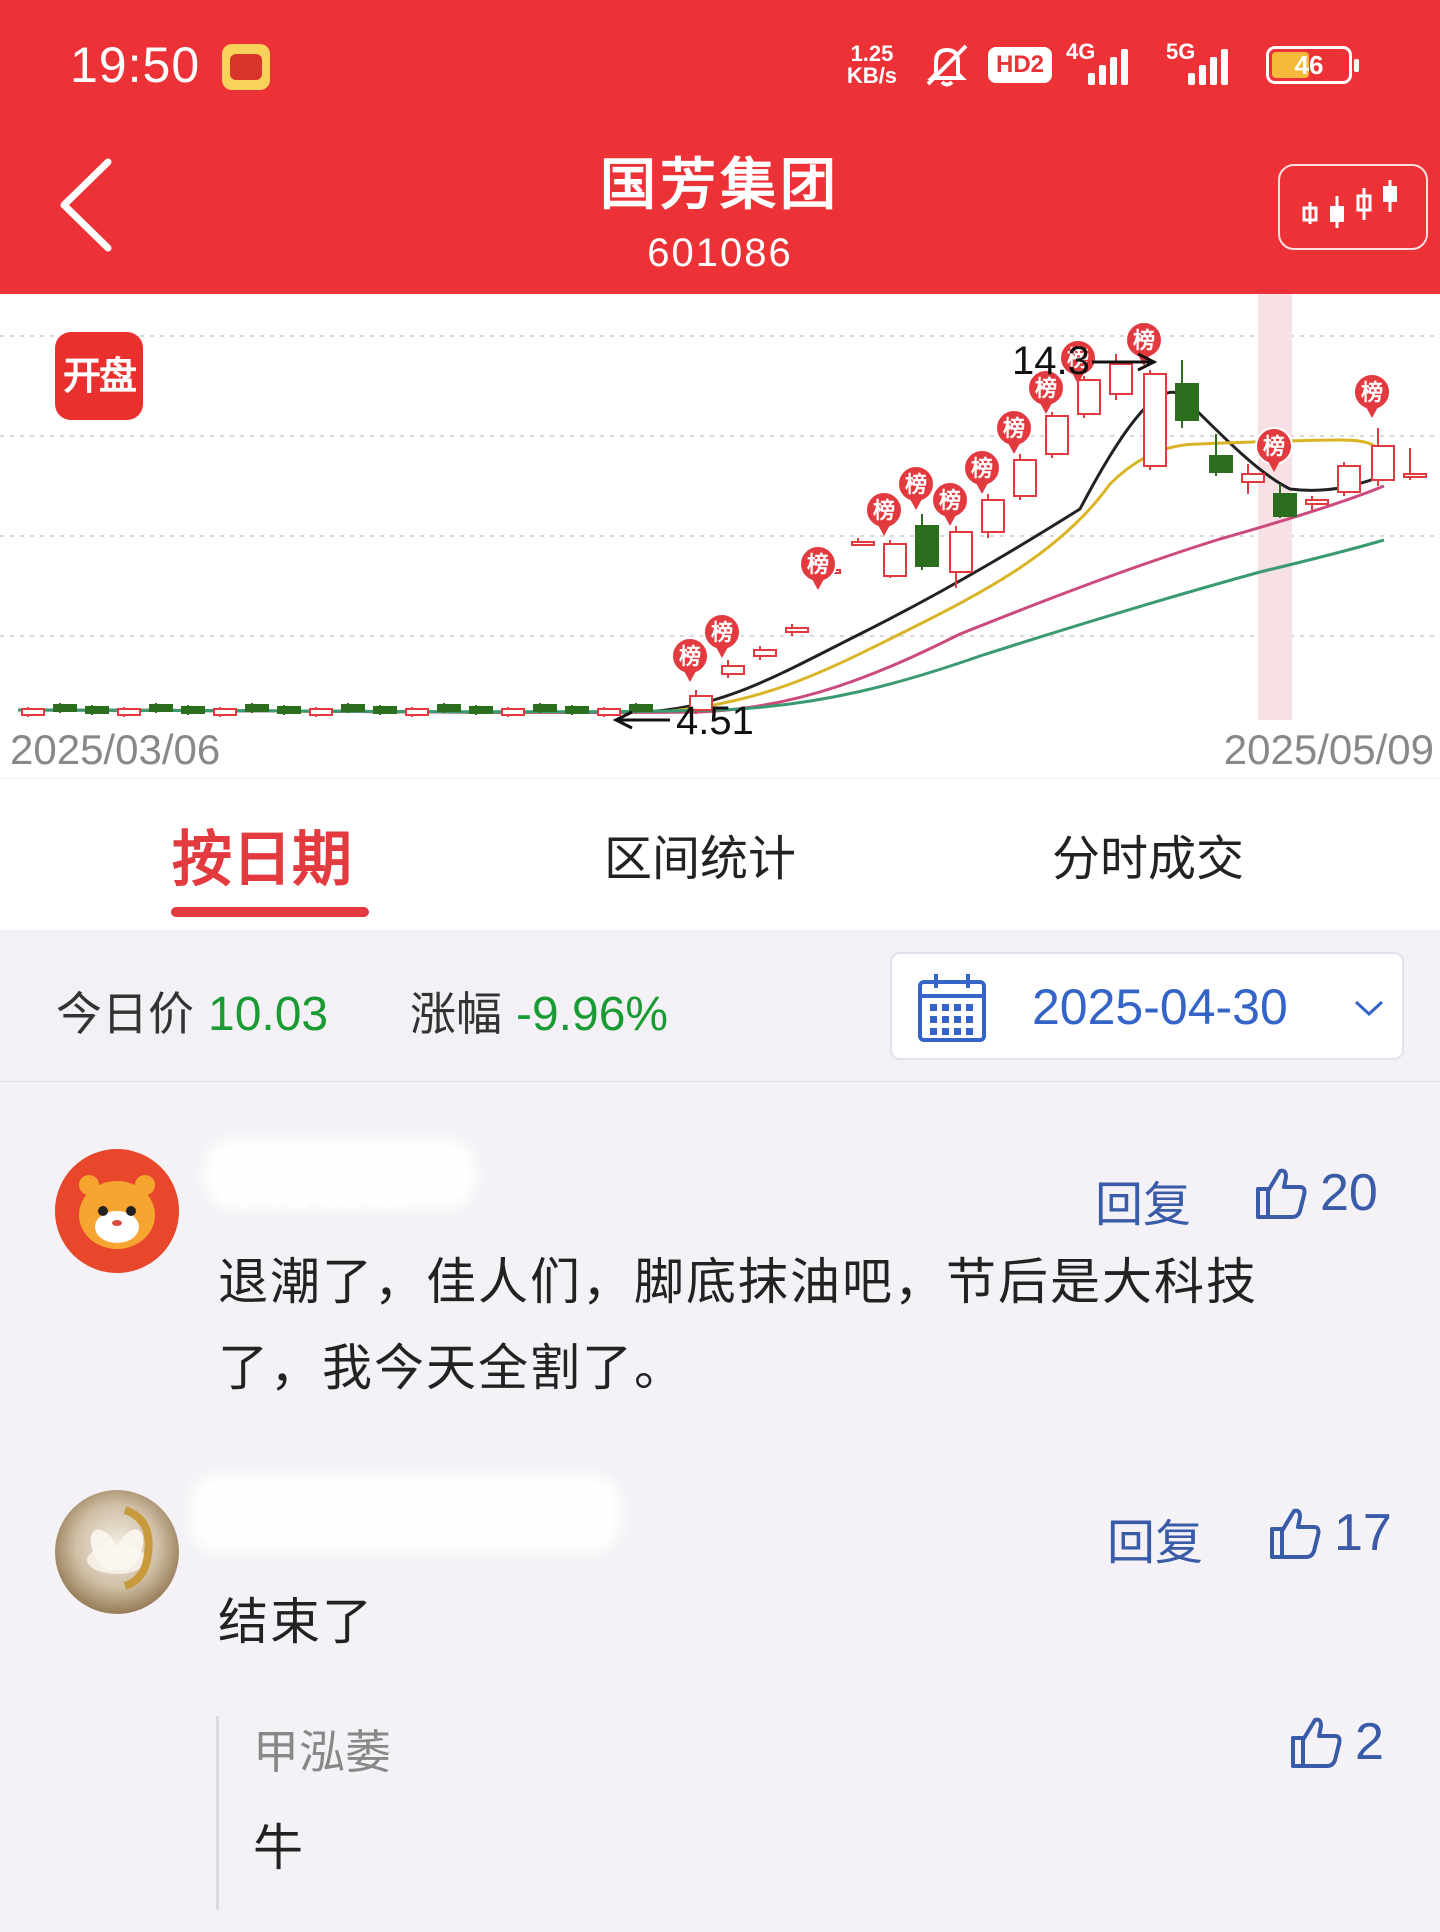  What do you see at coordinates (268, 1014) in the screenshot?
I see `today-price-value: 10.03` at bounding box center [268, 1014].